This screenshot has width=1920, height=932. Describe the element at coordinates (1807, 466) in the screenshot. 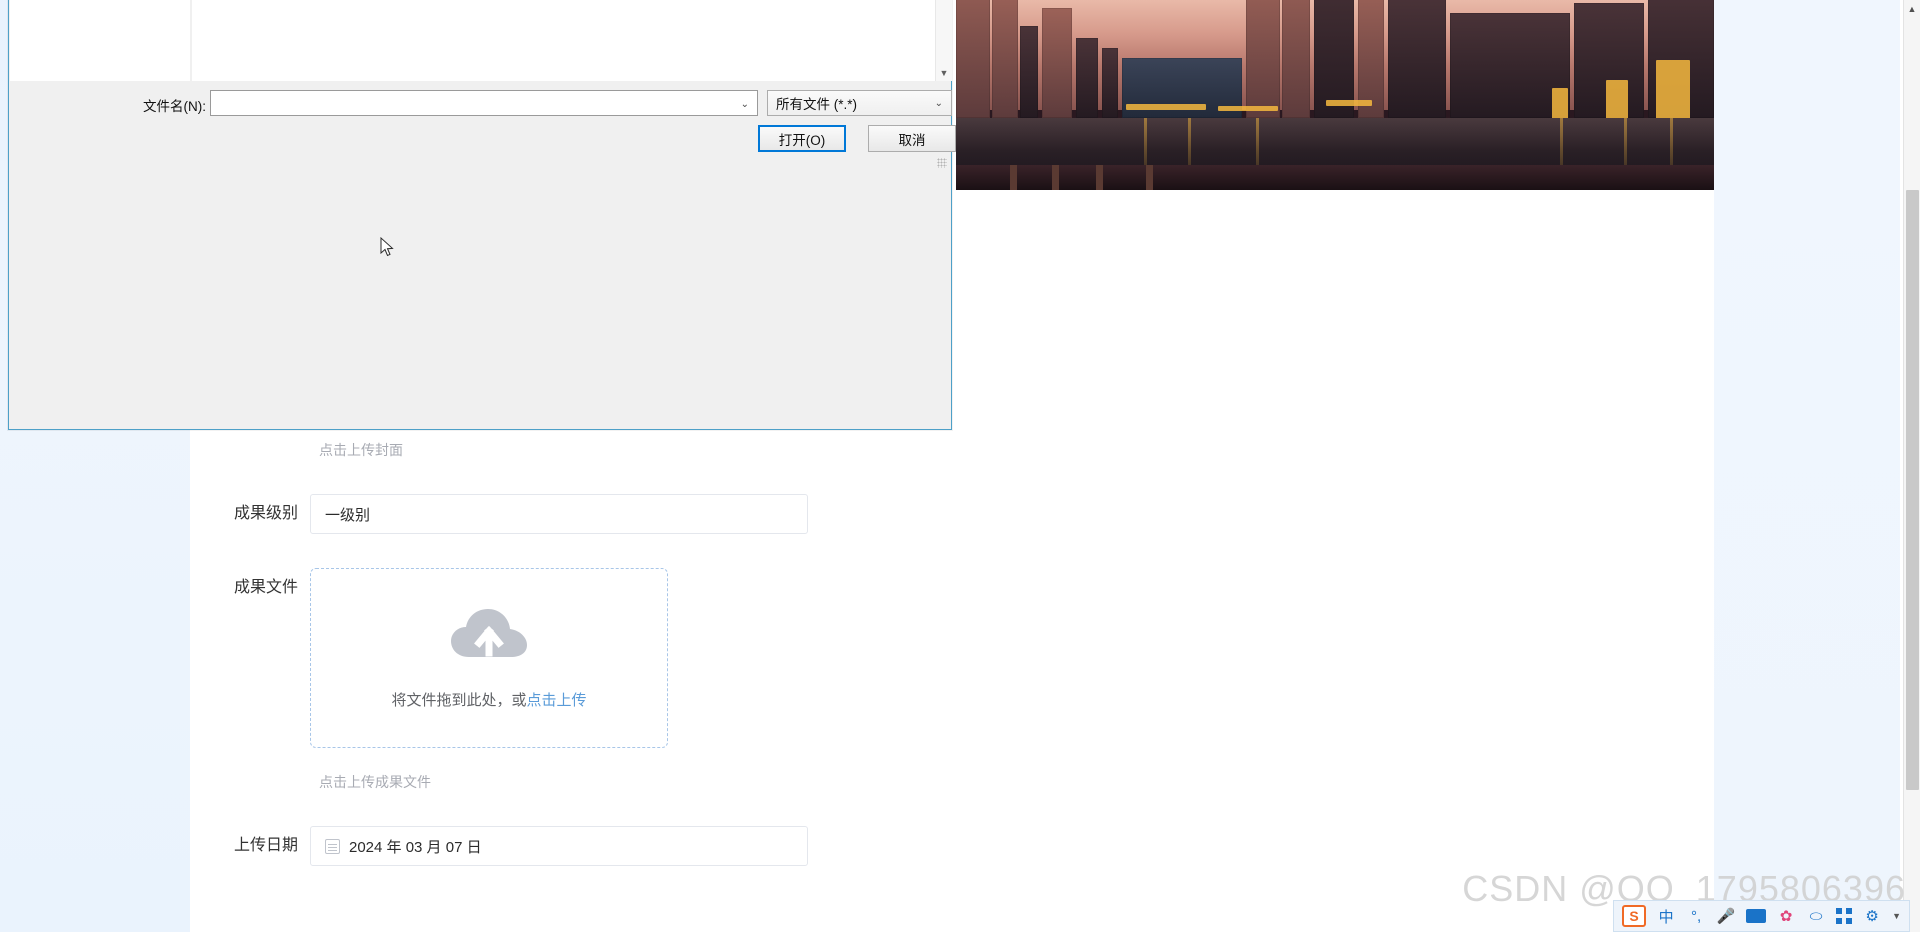

I see `page-background-right` at that location.